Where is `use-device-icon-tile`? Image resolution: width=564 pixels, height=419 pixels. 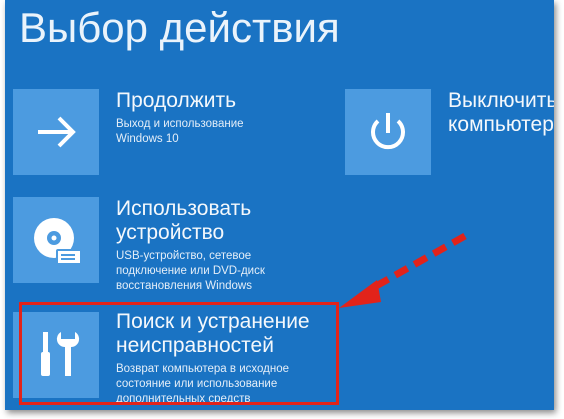 use-device-icon-tile is located at coordinates (56, 240).